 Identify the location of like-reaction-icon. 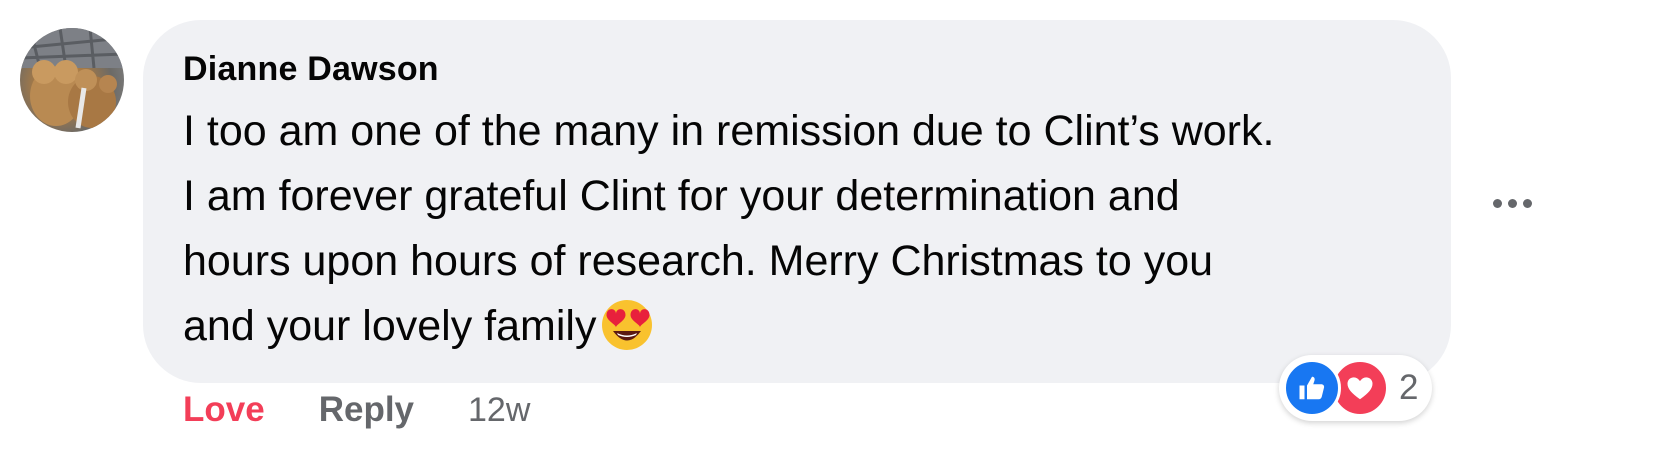
(1312, 388).